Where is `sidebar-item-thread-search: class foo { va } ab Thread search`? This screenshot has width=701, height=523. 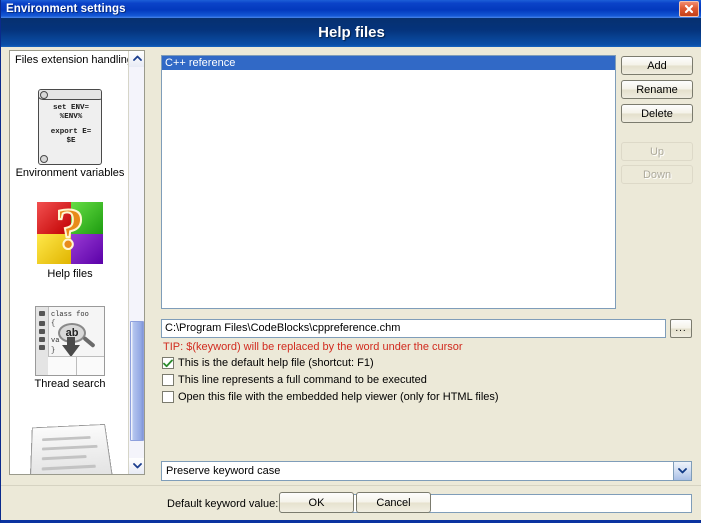 sidebar-item-thread-search: class foo { va } ab Thread search is located at coordinates (70, 348).